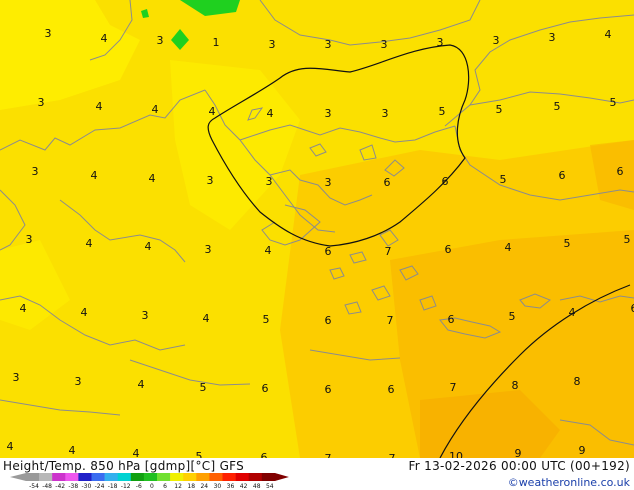 The height and width of the screenshot is (490, 634). Describe the element at coordinates (281, 477) in the screenshot. I see `scale-right-arrow` at that location.